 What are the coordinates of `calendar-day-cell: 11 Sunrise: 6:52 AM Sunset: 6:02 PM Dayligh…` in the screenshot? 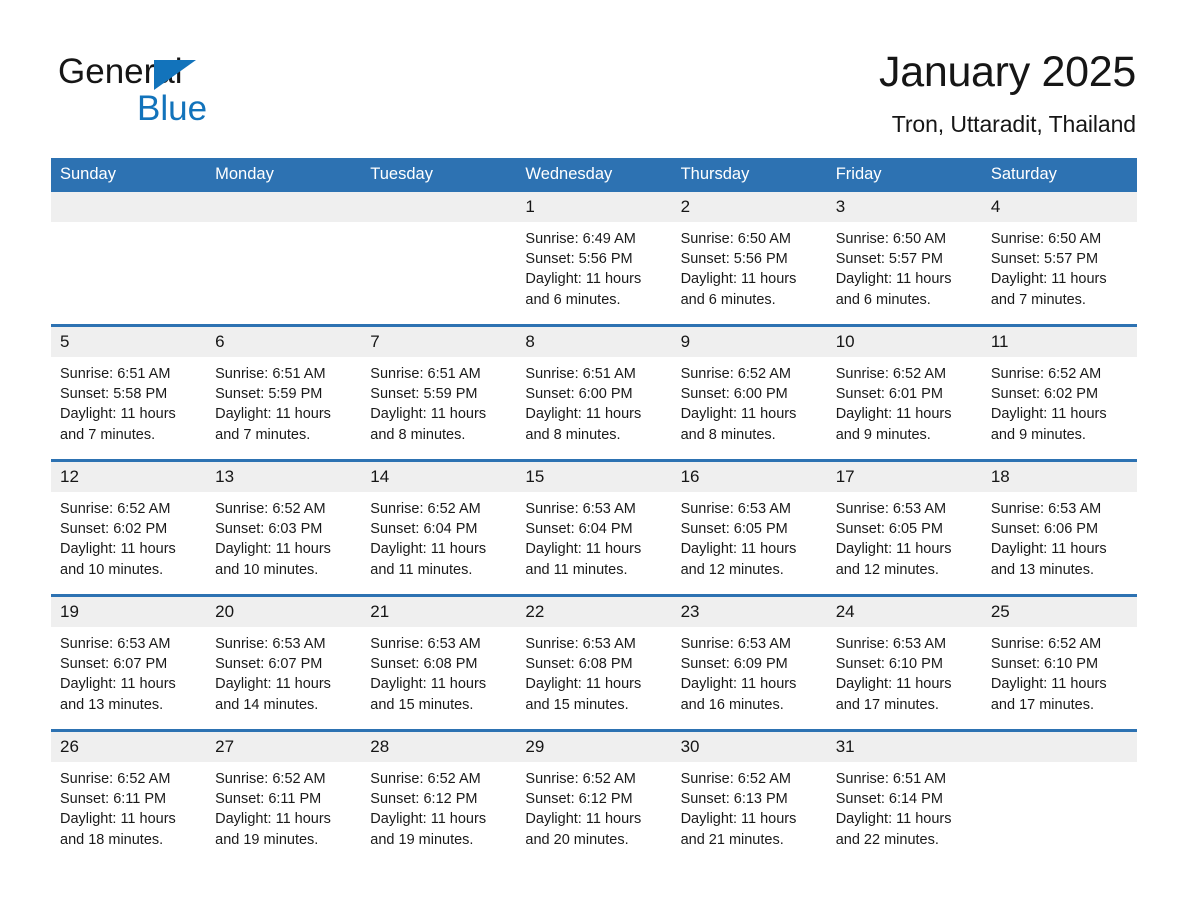 It's located at (1059, 392).